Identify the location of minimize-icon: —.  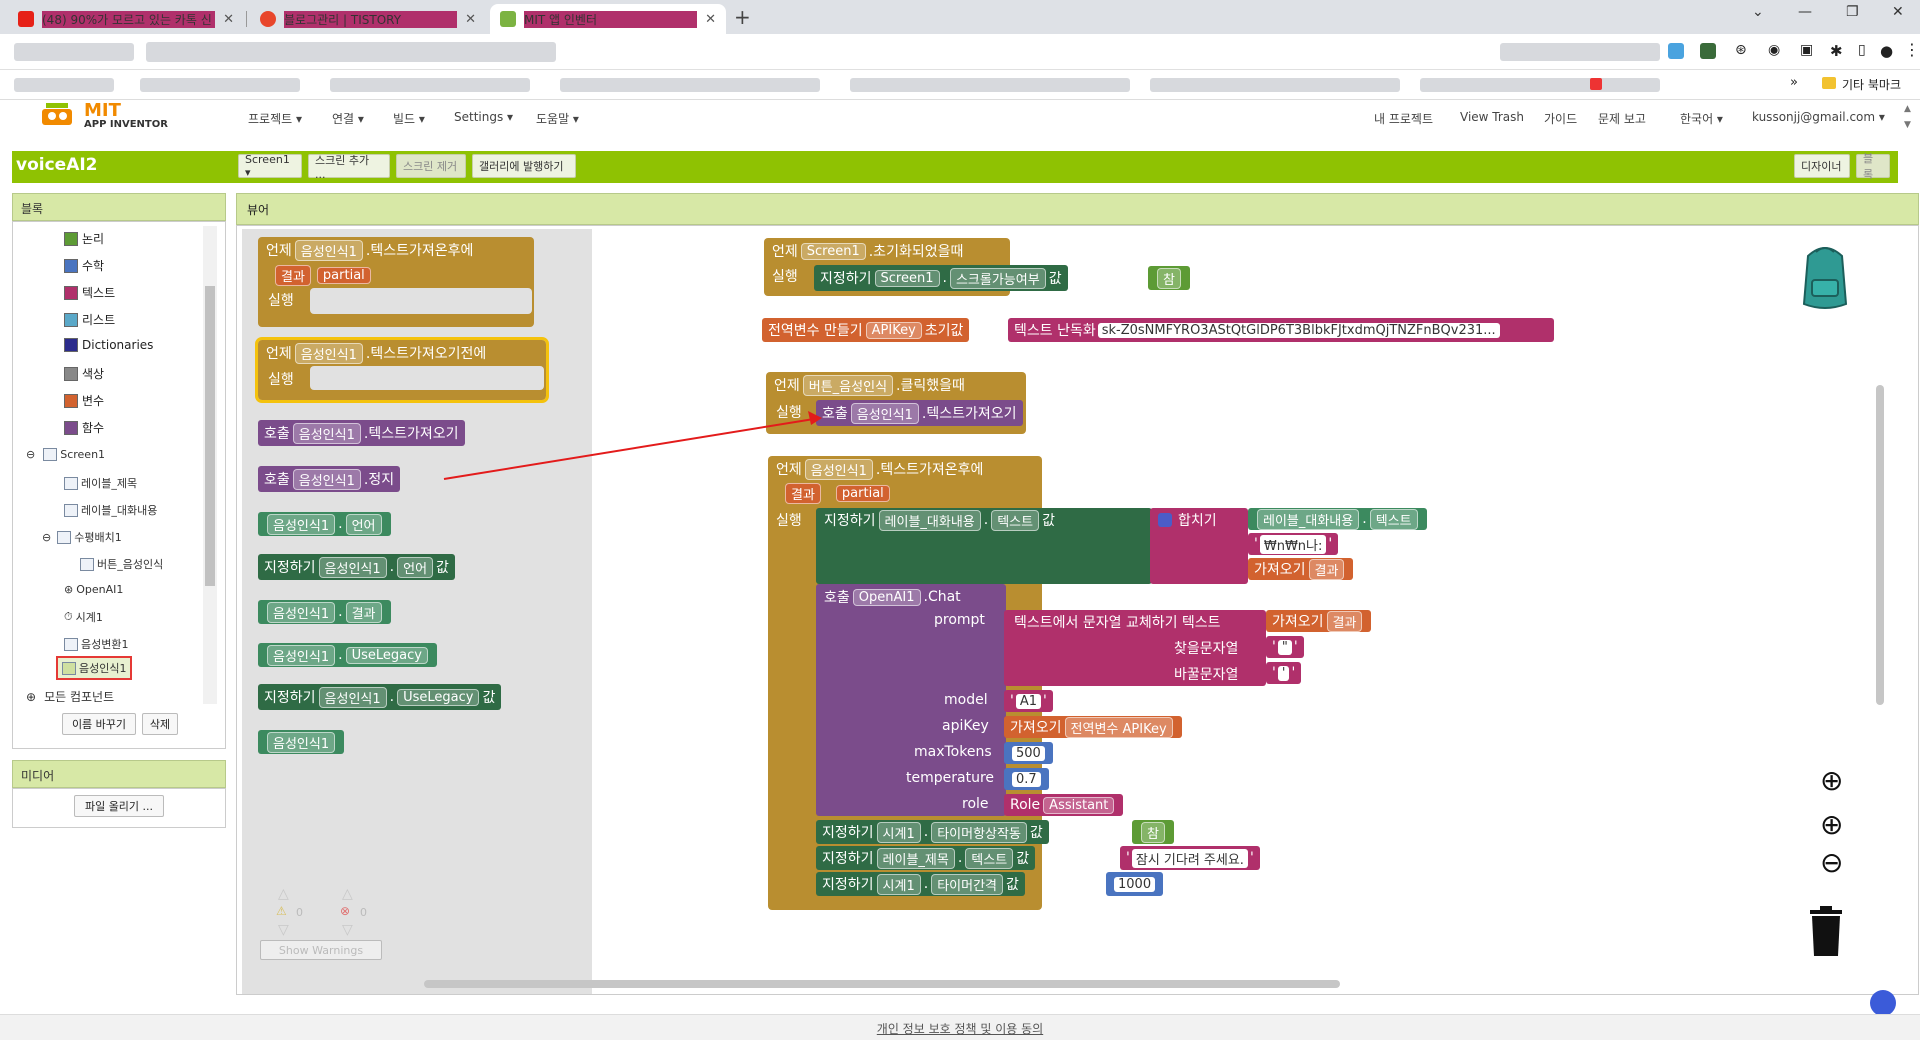
(1805, 12).